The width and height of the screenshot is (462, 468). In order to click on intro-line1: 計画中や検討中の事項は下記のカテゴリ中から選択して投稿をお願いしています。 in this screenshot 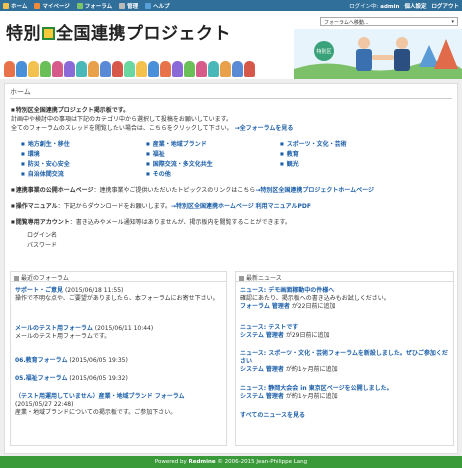, I will do `click(122, 119)`.